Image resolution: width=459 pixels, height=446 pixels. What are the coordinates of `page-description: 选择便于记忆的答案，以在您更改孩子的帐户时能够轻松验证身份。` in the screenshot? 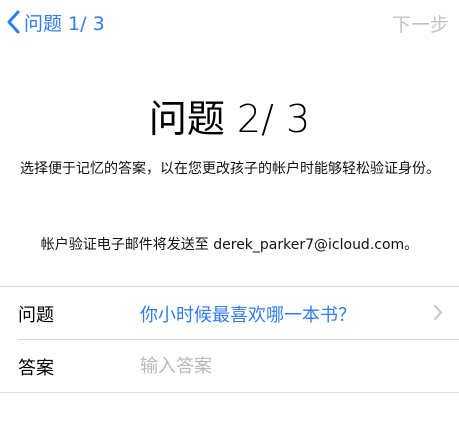 It's located at (230, 169).